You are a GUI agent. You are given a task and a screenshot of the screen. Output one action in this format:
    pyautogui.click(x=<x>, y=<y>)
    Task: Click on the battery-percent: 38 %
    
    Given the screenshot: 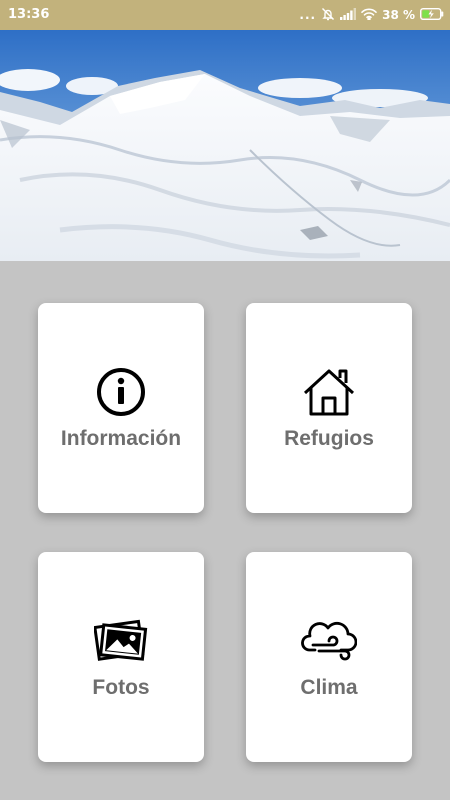 What is the action you would take?
    pyautogui.click(x=398, y=15)
    